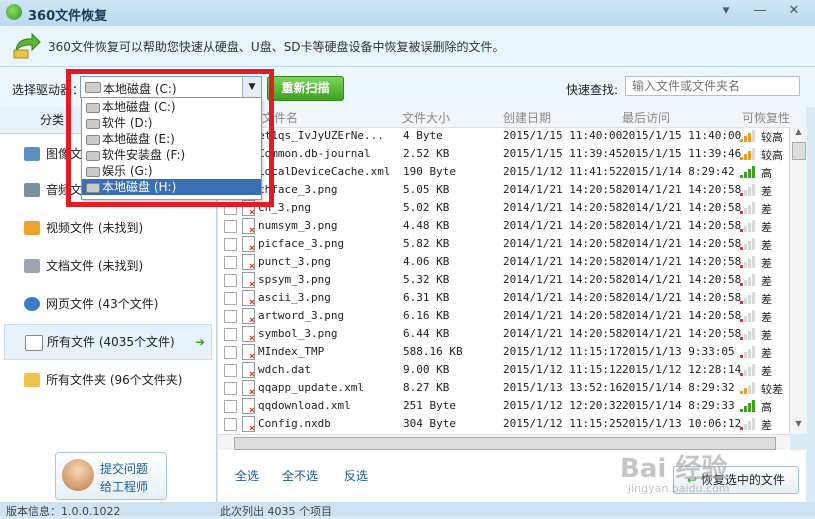 This screenshot has width=815, height=519. Describe the element at coordinates (32, 228) in the screenshot. I see `video-icon` at that location.